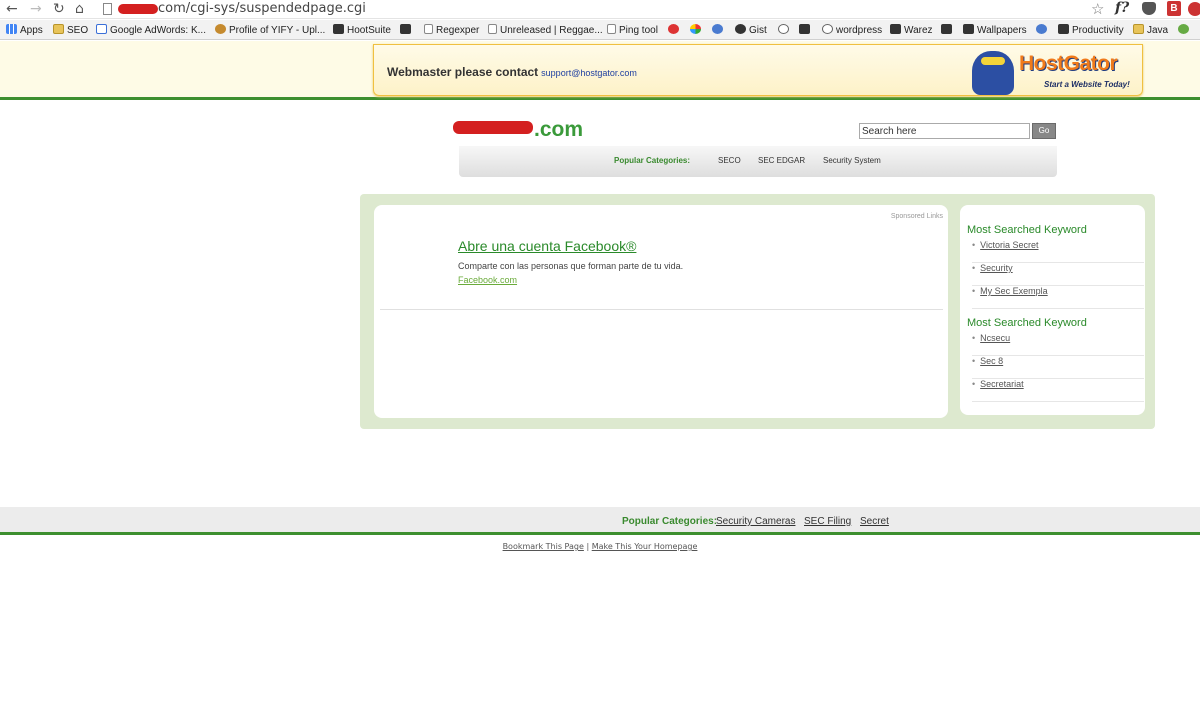 This screenshot has height=716, width=1200. What do you see at coordinates (996, 268) in the screenshot?
I see `keyword-link: Security` at bounding box center [996, 268].